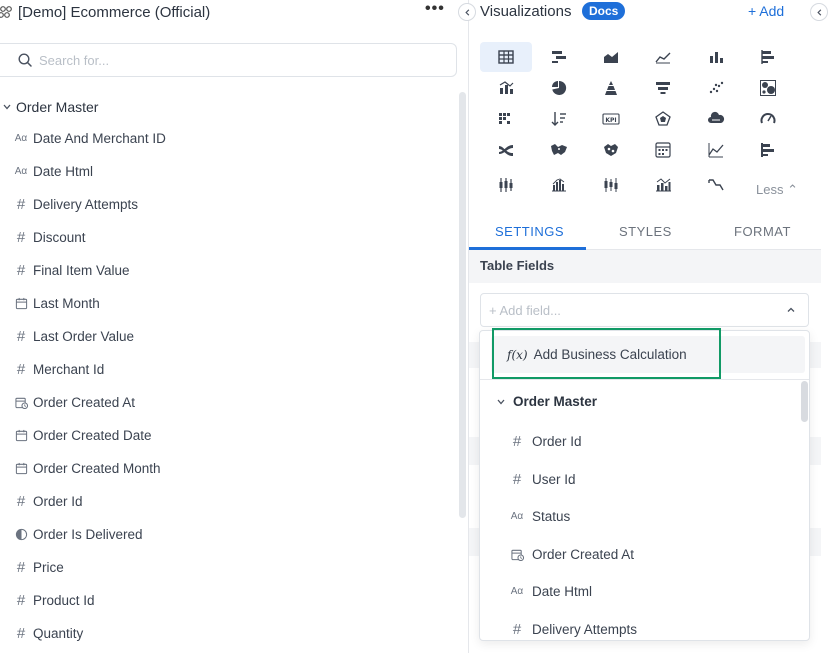 The image size is (828, 653). What do you see at coordinates (663, 57) in the screenshot?
I see `line-chart-icon` at bounding box center [663, 57].